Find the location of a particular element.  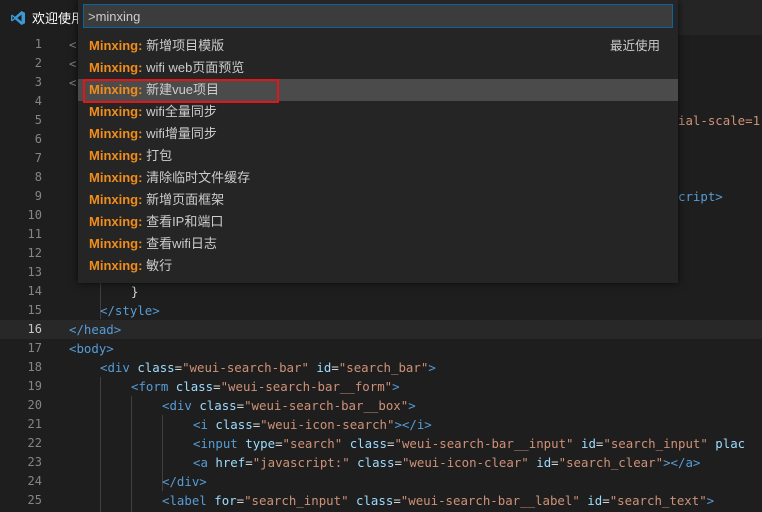

command-item: Minxing: 清除临时文件缓存 is located at coordinates (378, 178).